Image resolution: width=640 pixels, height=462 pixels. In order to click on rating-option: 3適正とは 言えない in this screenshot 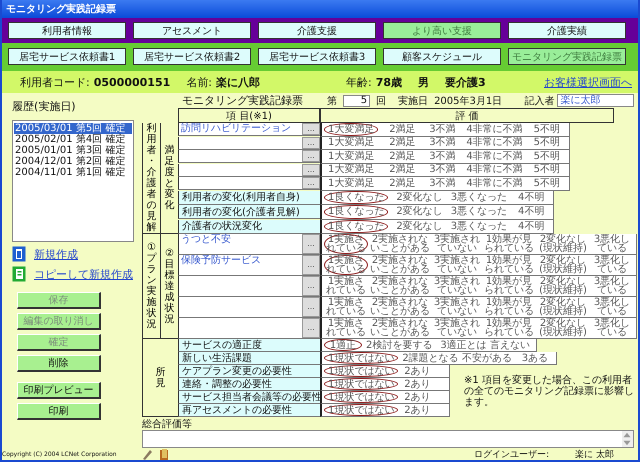, I will do `click(485, 345)`.